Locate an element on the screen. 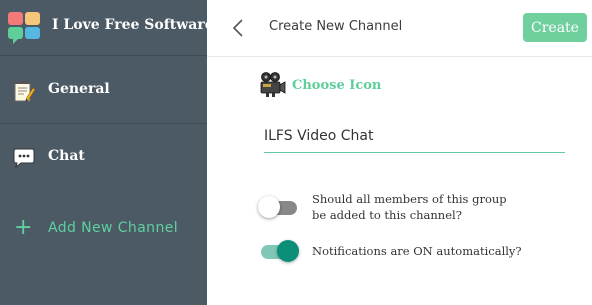 The image size is (592, 305). notepad-icon is located at coordinates (25, 91).